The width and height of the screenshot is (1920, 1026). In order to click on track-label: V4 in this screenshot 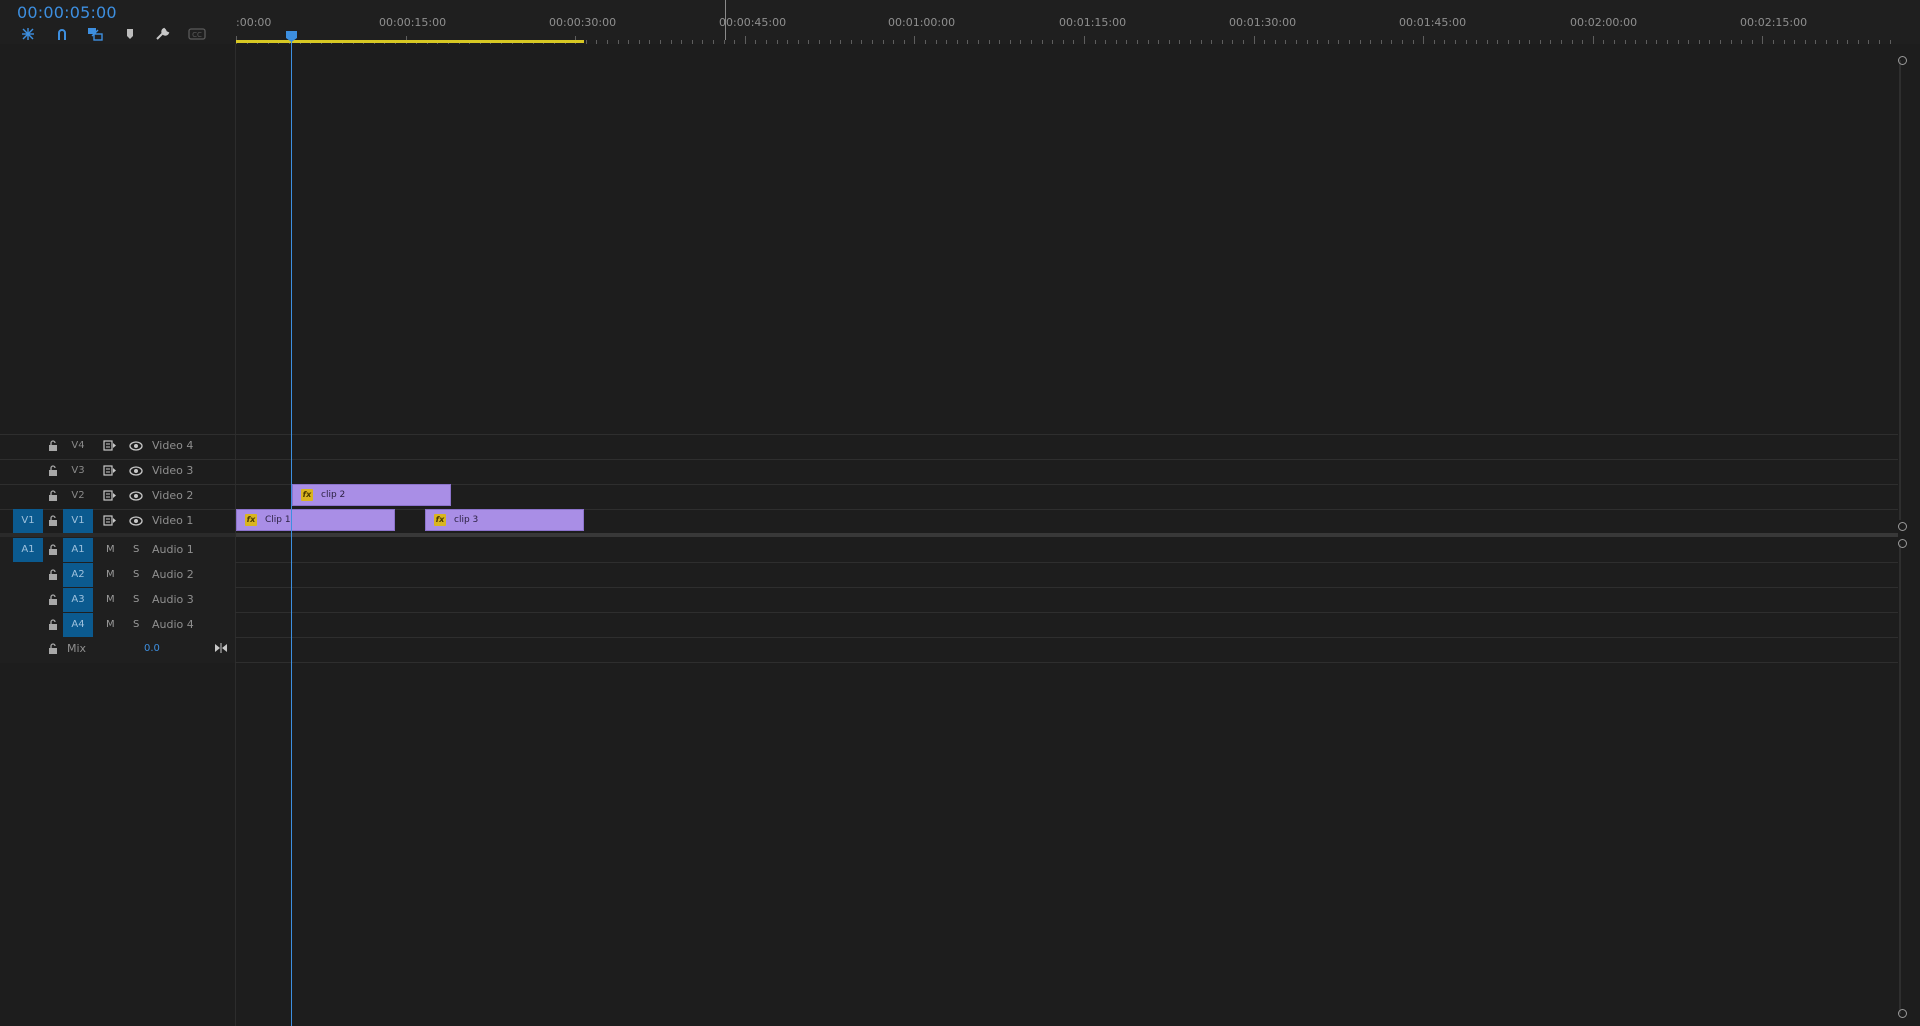, I will do `click(78, 446)`.